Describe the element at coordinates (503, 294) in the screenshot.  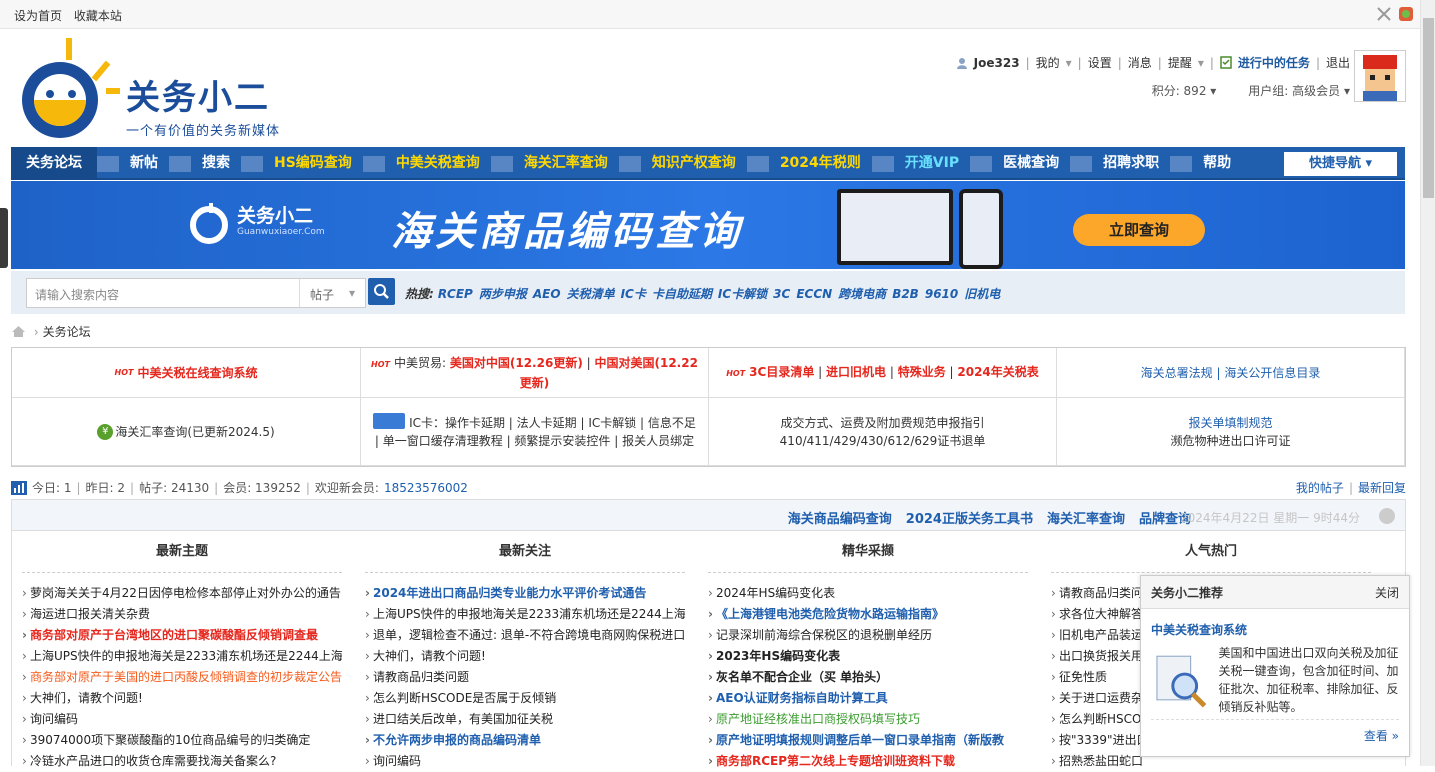
I see `hot-search-item: 两步申报` at that location.